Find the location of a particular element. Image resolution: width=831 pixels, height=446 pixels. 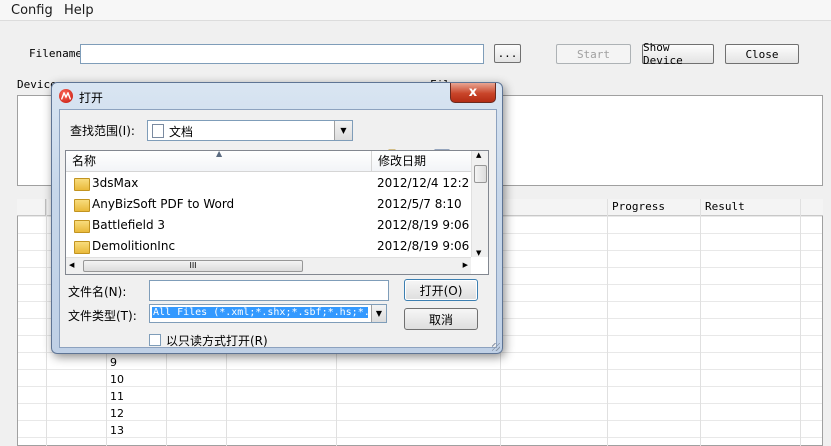

file-list-item: 3dsMax 2012/12/4 12:24 is located at coordinates (268, 183).